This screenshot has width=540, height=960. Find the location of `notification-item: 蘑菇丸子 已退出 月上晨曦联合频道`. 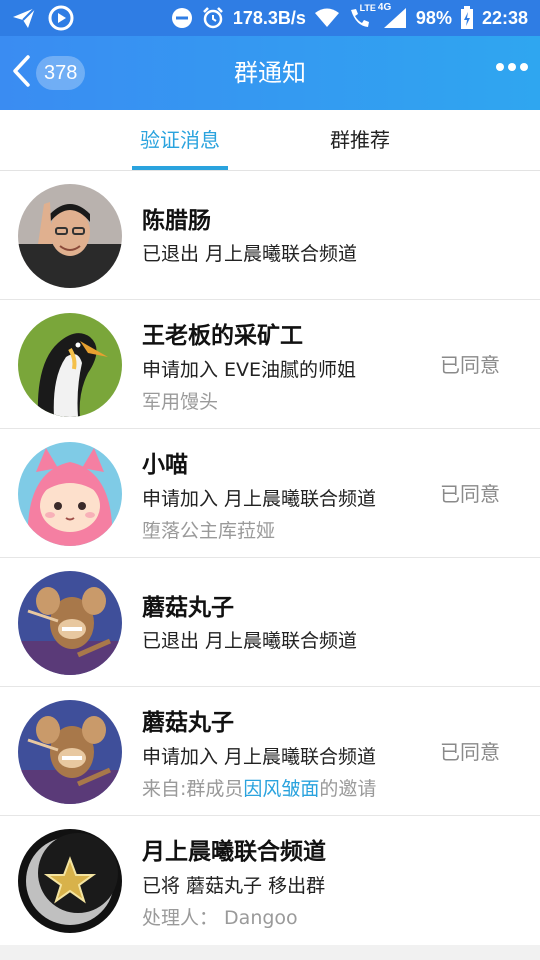

notification-item: 蘑菇丸子 已退出 月上晨曦联合频道 is located at coordinates (270, 622).